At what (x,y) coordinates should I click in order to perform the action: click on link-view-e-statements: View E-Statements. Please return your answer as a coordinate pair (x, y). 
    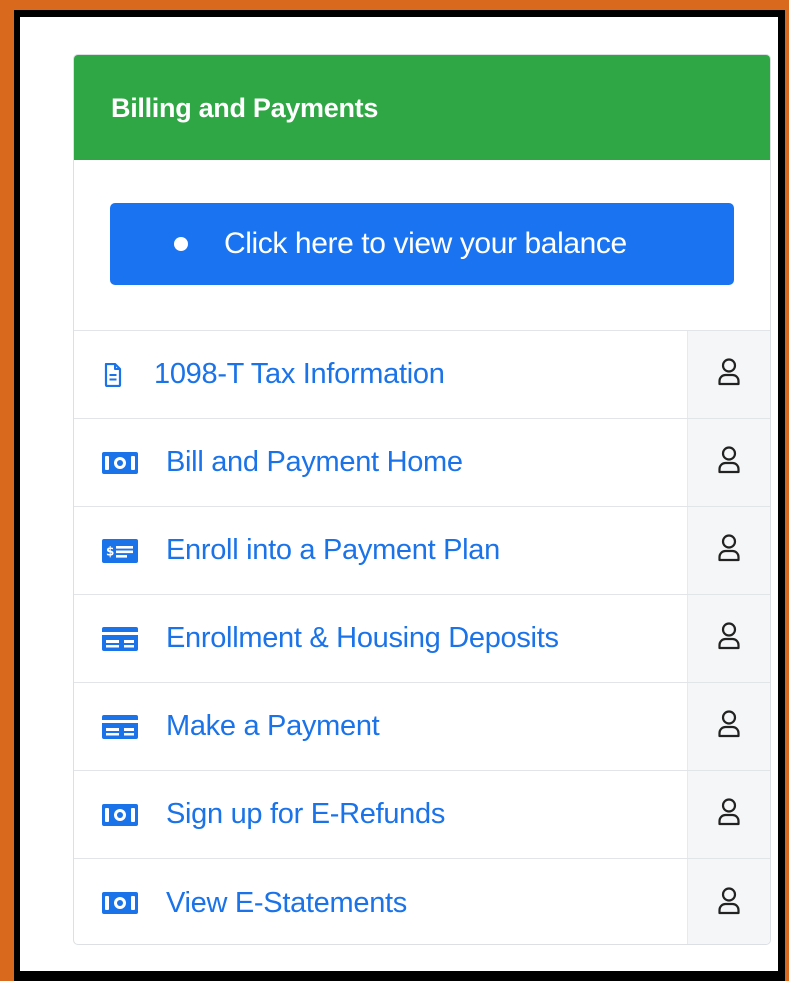
    Looking at the image, I should click on (380, 901).